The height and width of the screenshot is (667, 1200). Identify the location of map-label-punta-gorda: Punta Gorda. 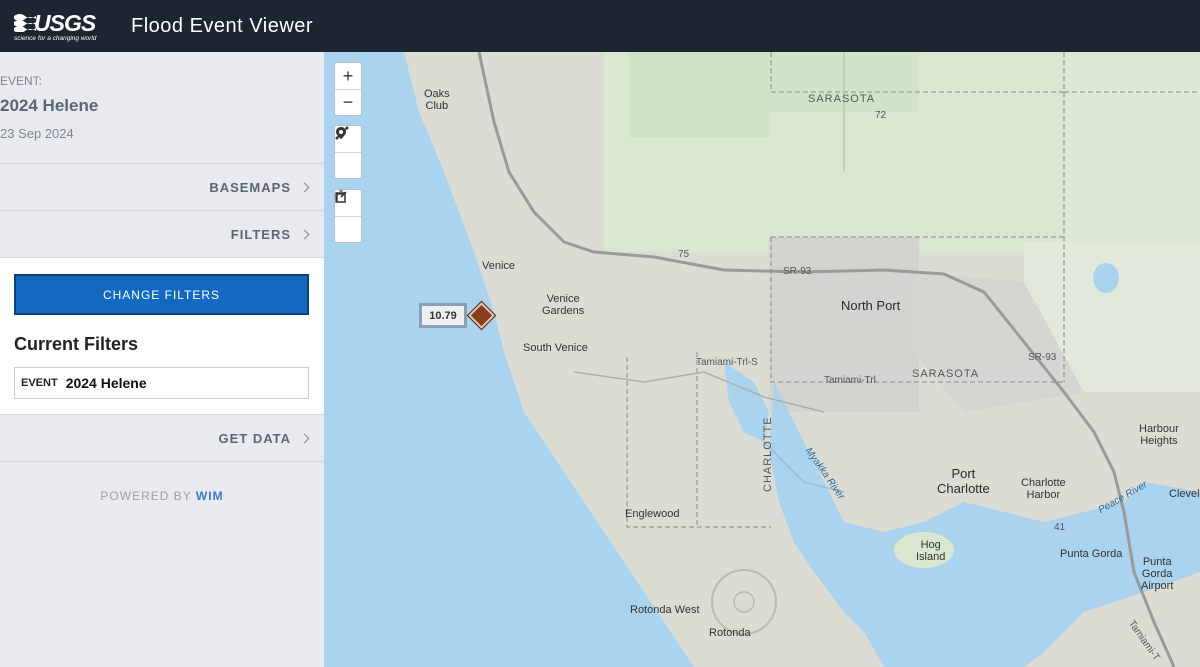
(1091, 554).